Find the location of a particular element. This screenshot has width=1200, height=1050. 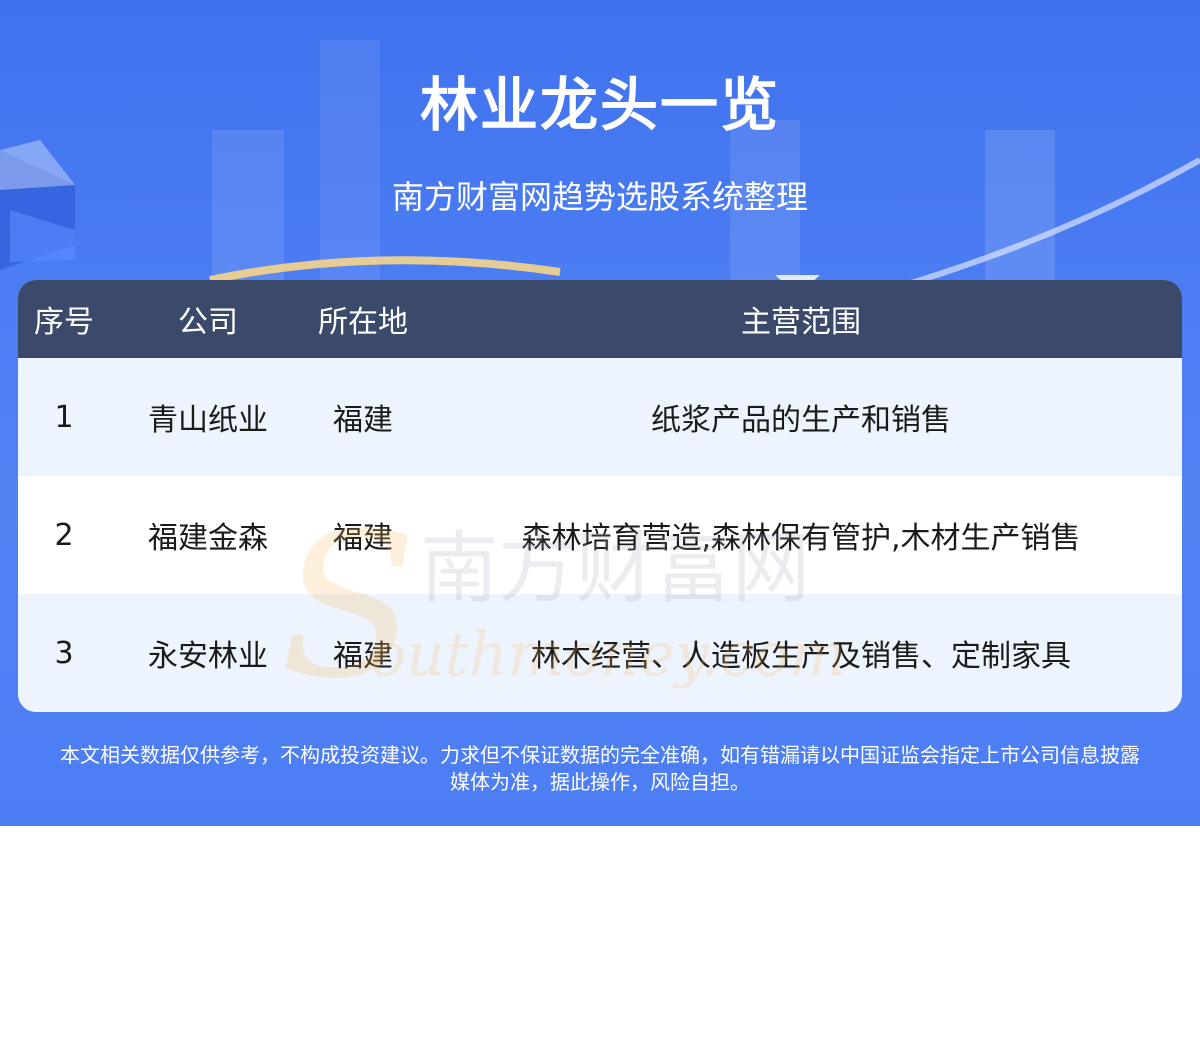

disclaimer-line-2: 媒体为准，据此操作，风险自担。 is located at coordinates (600, 782).